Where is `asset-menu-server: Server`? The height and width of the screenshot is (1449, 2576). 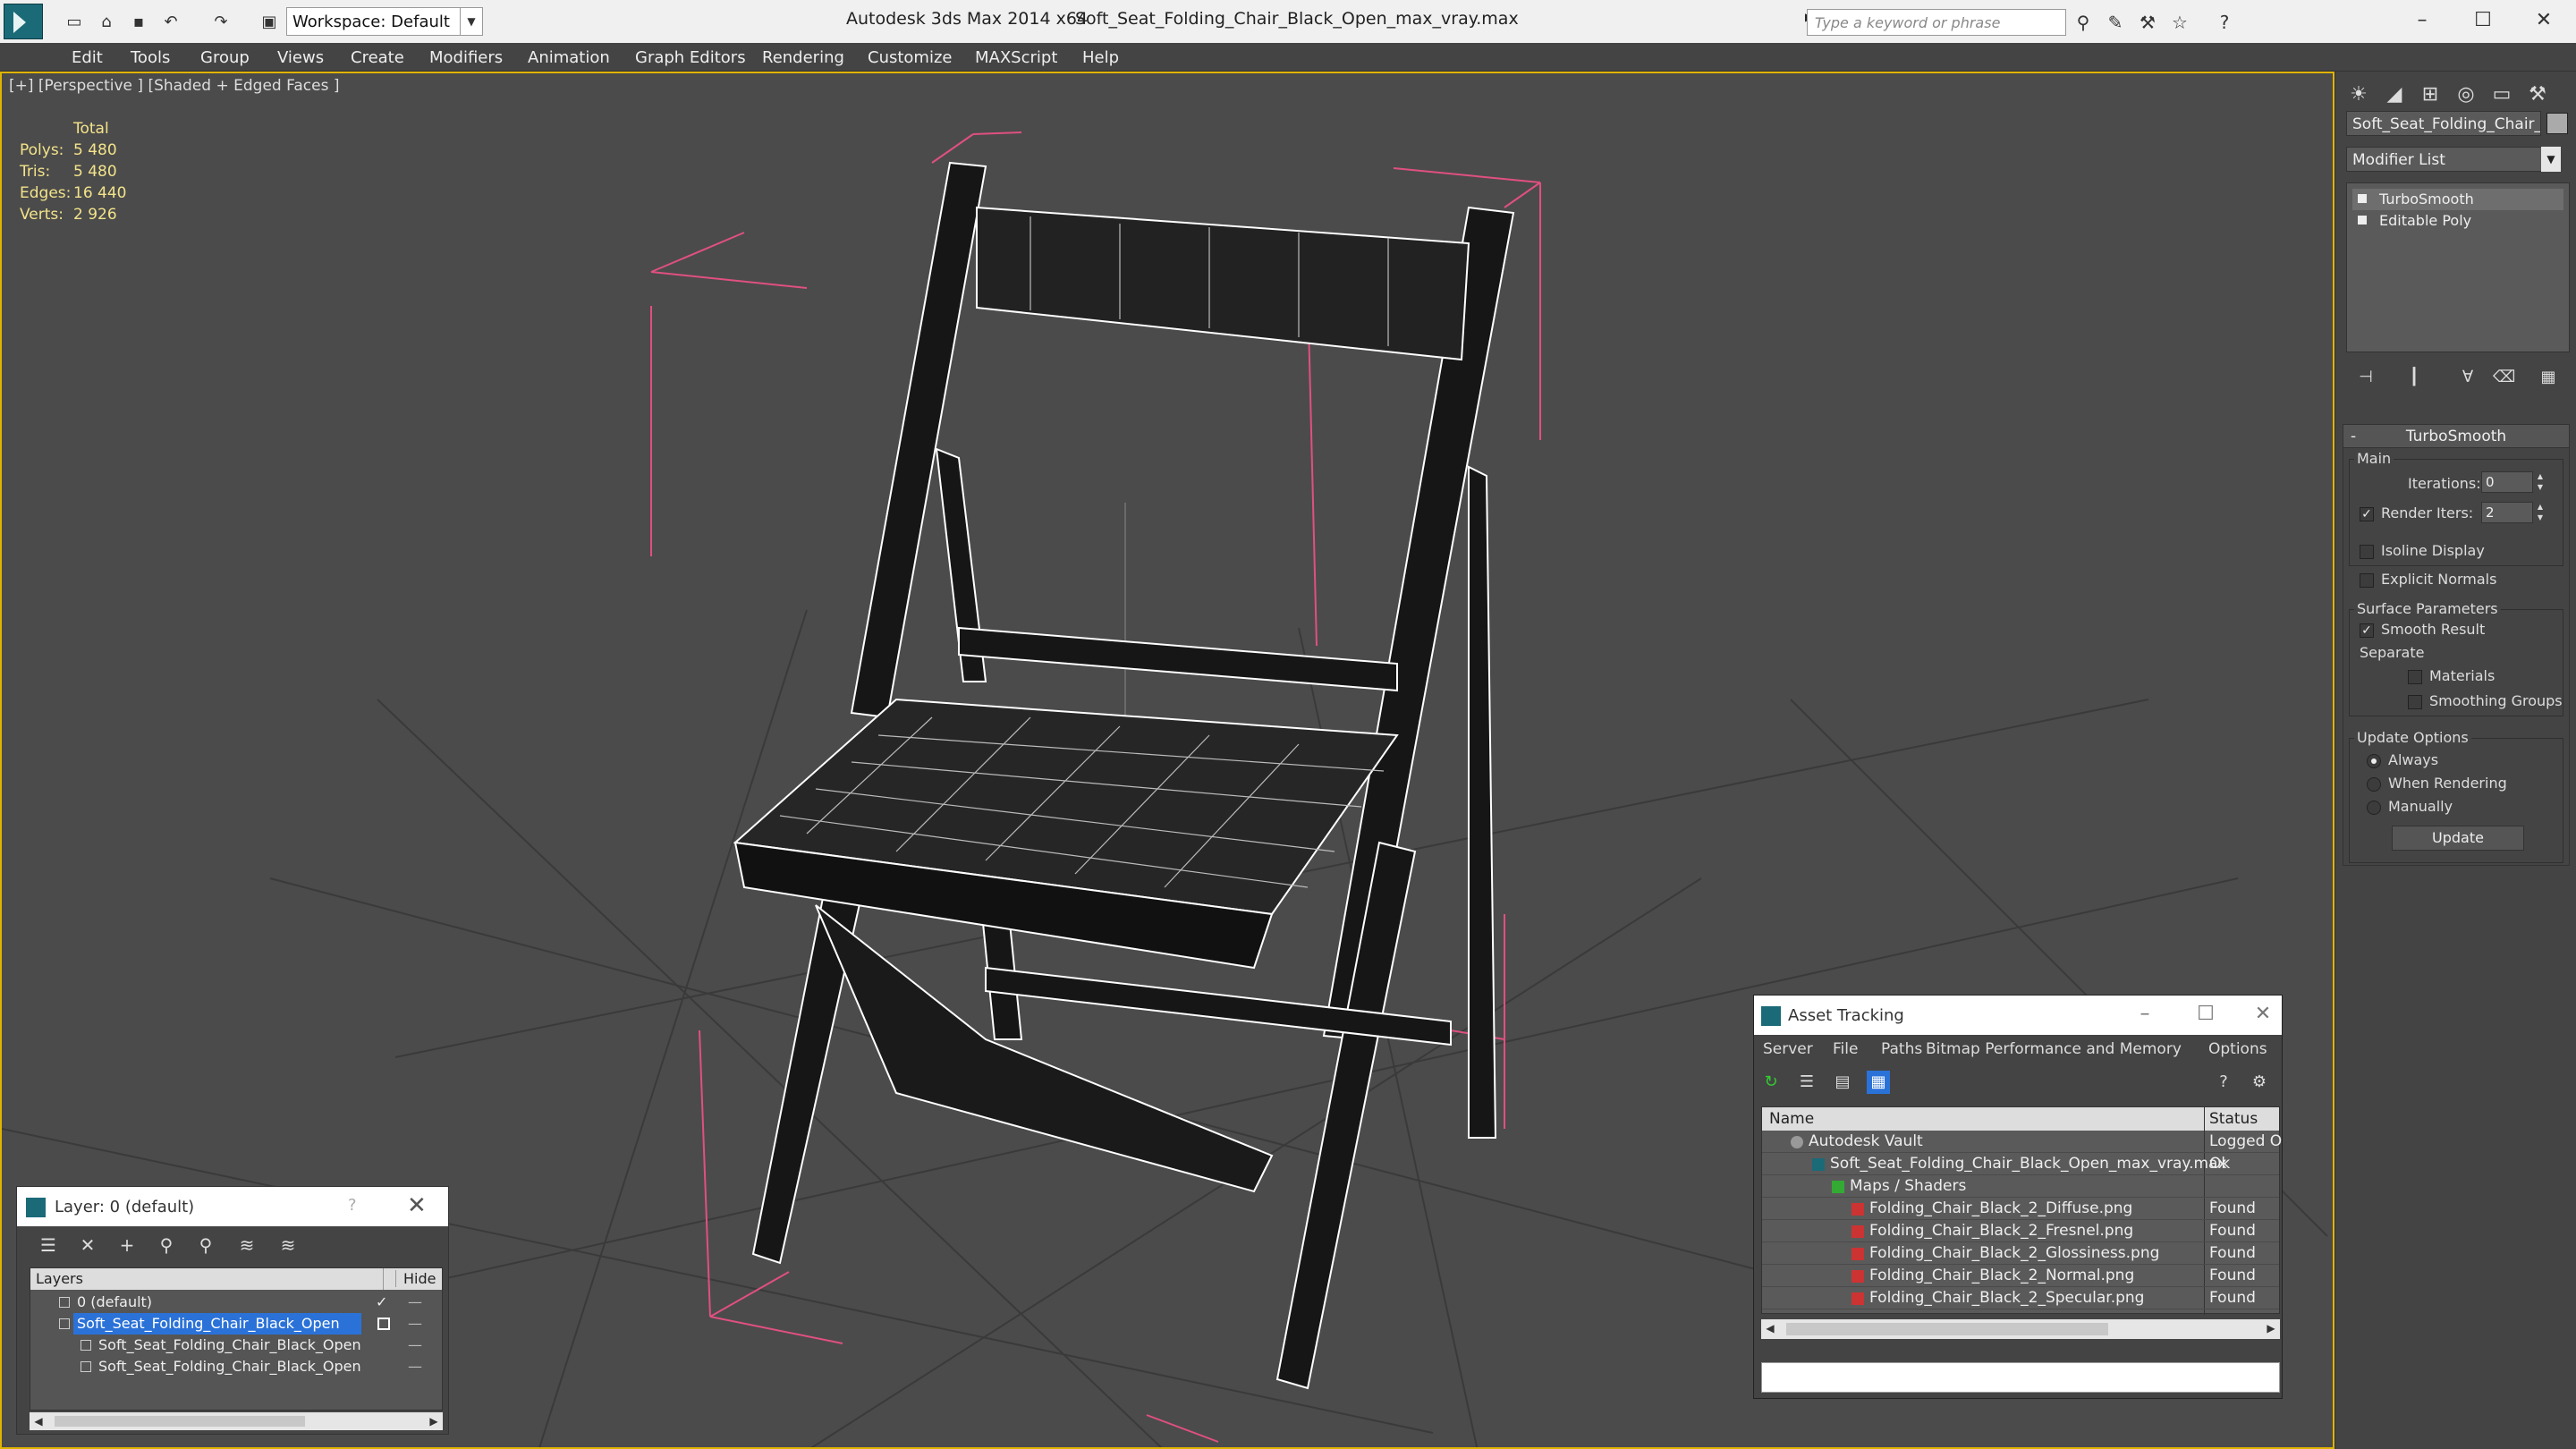
asset-menu-server: Server is located at coordinates (1788, 1049).